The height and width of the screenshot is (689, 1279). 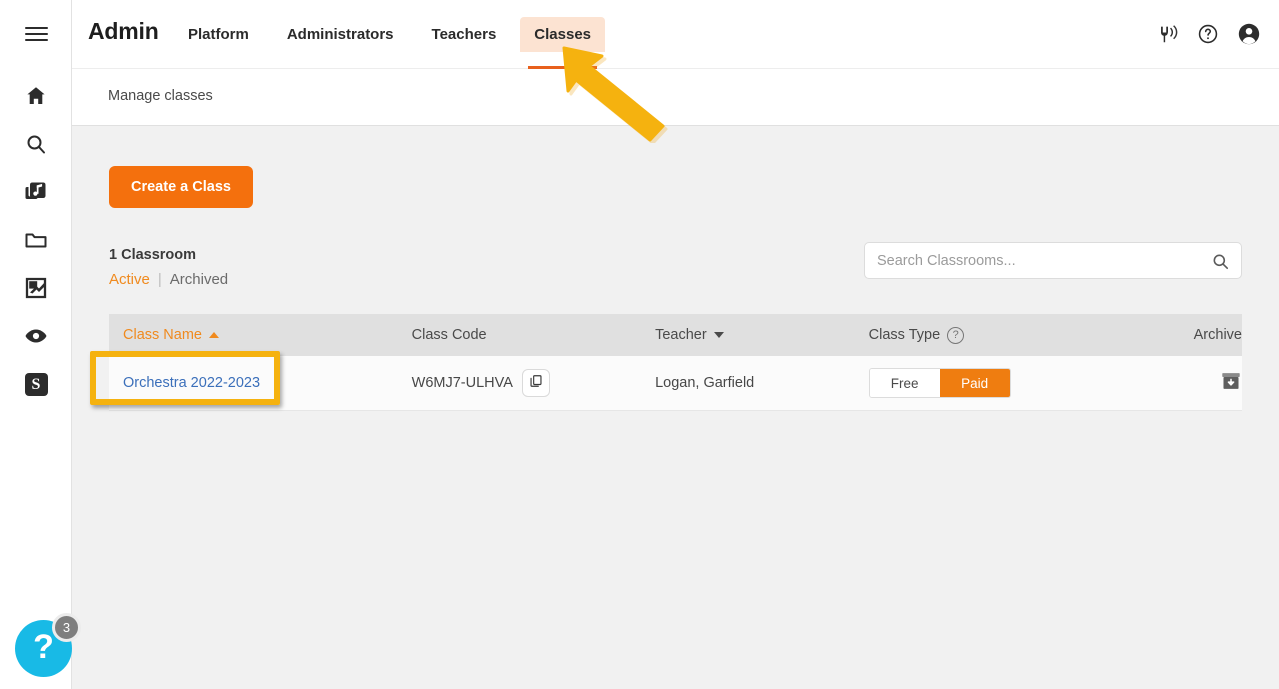 What do you see at coordinates (1189, 383) in the screenshot?
I see `cell-archive` at bounding box center [1189, 383].